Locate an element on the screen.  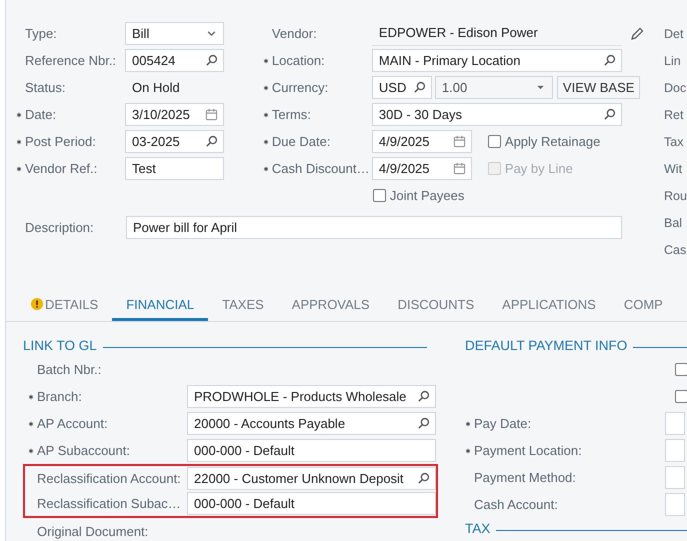
field-label: Vendor Ref.: is located at coordinates (61, 168).